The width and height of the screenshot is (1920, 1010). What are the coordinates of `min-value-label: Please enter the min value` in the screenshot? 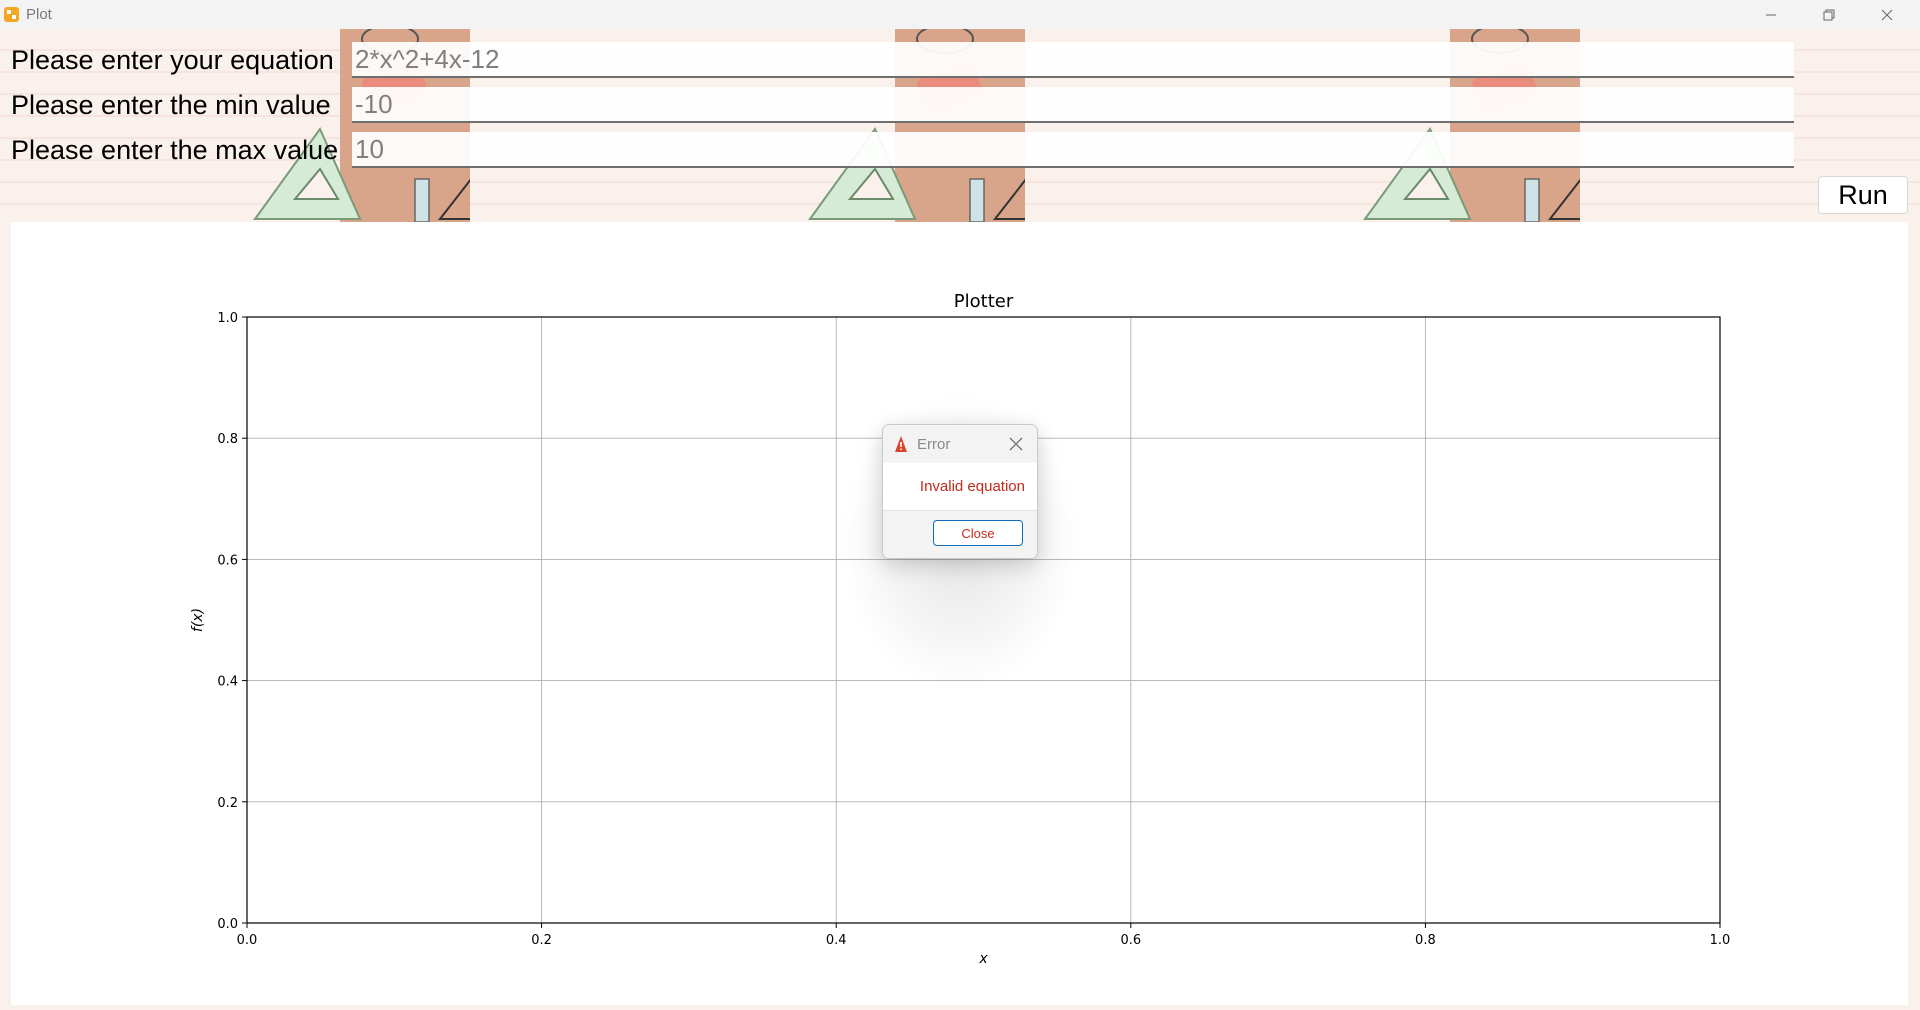 It's located at (171, 105).